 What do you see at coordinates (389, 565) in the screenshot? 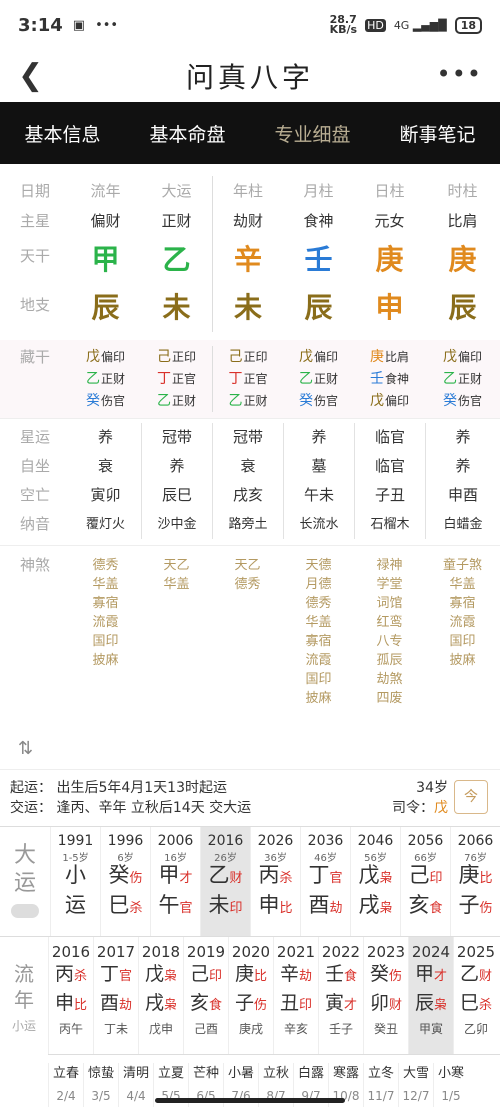
I see `shensha-item: 禄神` at bounding box center [389, 565].